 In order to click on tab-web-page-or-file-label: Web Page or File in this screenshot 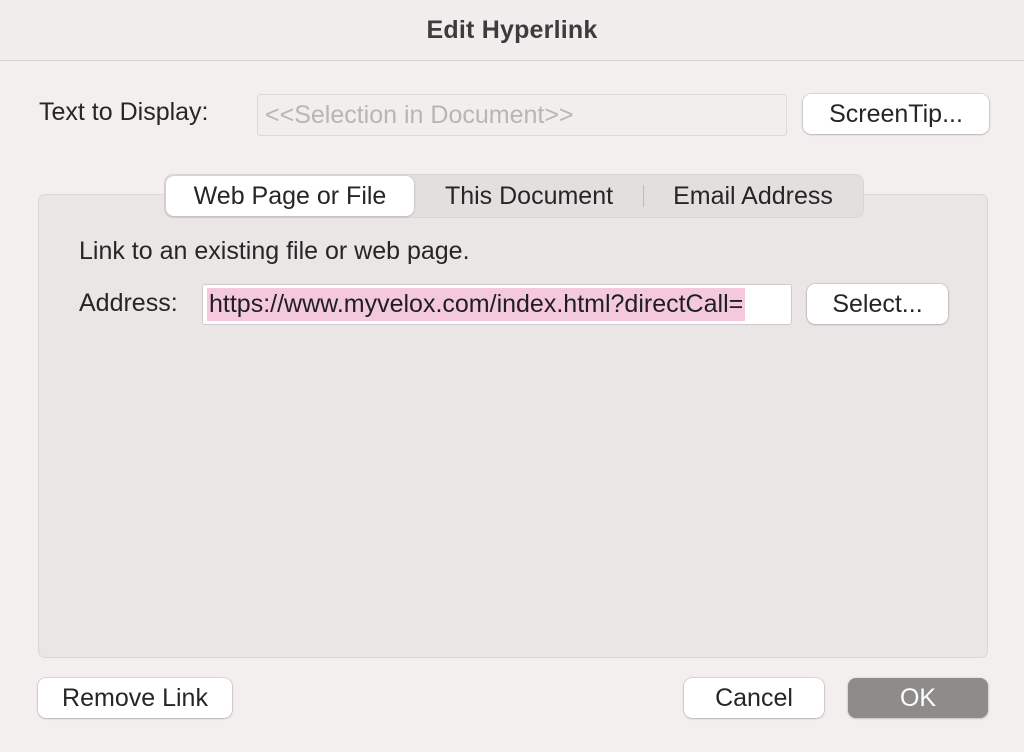, I will do `click(290, 195)`.